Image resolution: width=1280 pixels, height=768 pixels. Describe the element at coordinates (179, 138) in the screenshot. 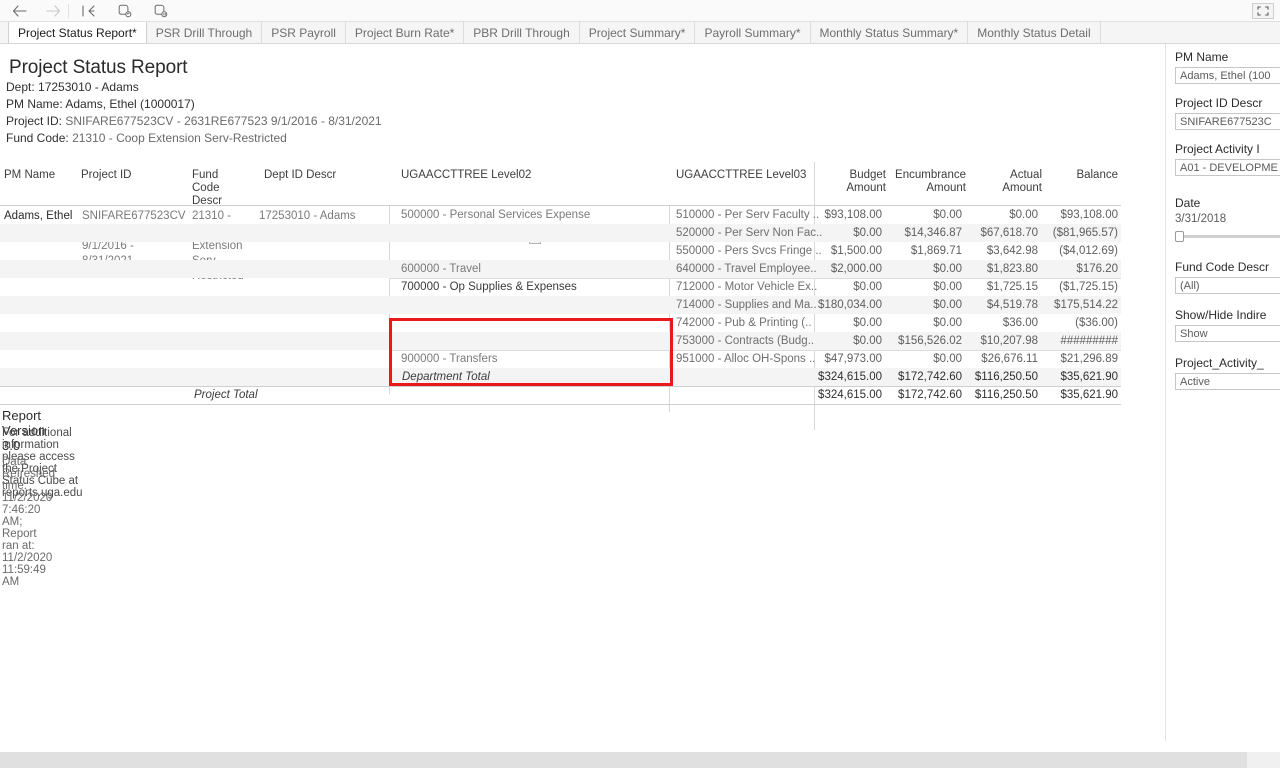

I see `meta-fund-code-value: 21310 - Coop Extension Serv-Restricted` at that location.